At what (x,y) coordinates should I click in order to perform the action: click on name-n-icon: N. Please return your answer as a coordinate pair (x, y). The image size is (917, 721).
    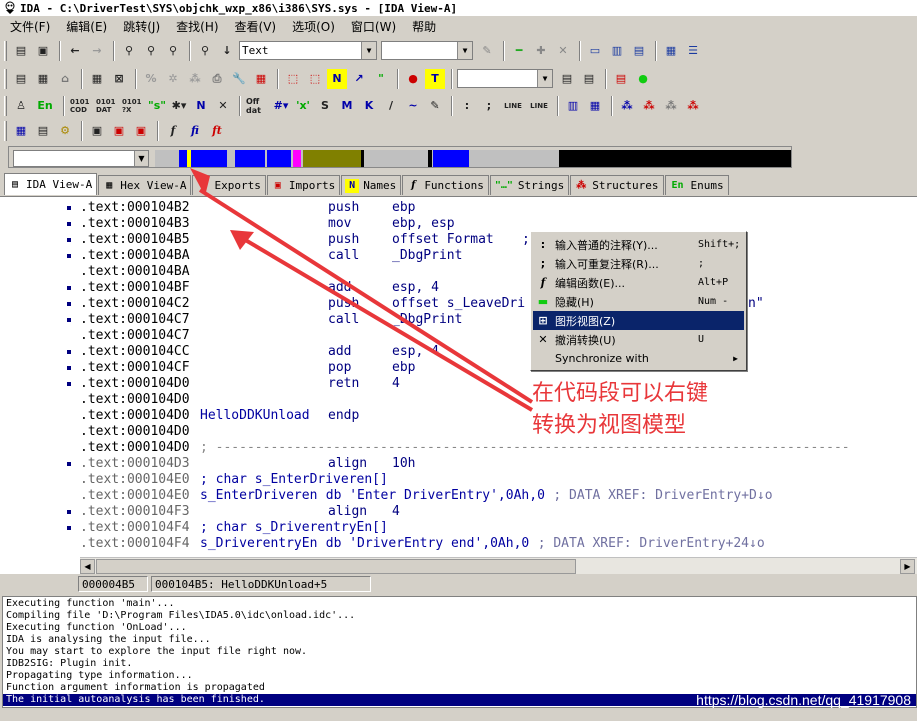
    Looking at the image, I should click on (201, 106).